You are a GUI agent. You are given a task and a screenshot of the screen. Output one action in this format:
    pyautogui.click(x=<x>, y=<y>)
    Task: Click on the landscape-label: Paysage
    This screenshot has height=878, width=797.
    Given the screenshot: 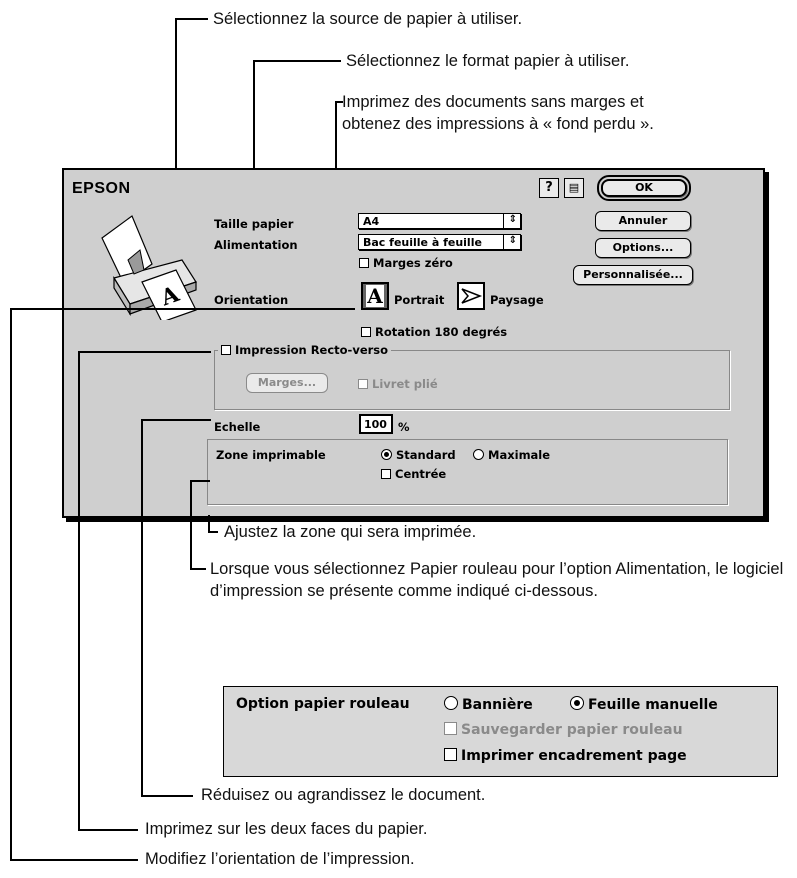 What is the action you would take?
    pyautogui.click(x=517, y=300)
    